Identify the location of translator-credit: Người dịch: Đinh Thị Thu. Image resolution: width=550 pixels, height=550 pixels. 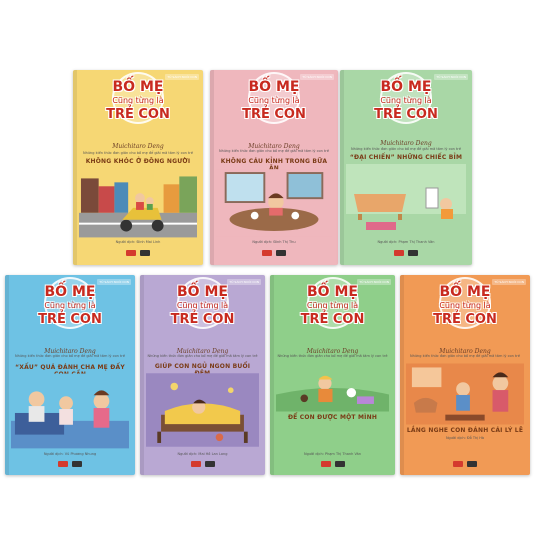
(274, 242).